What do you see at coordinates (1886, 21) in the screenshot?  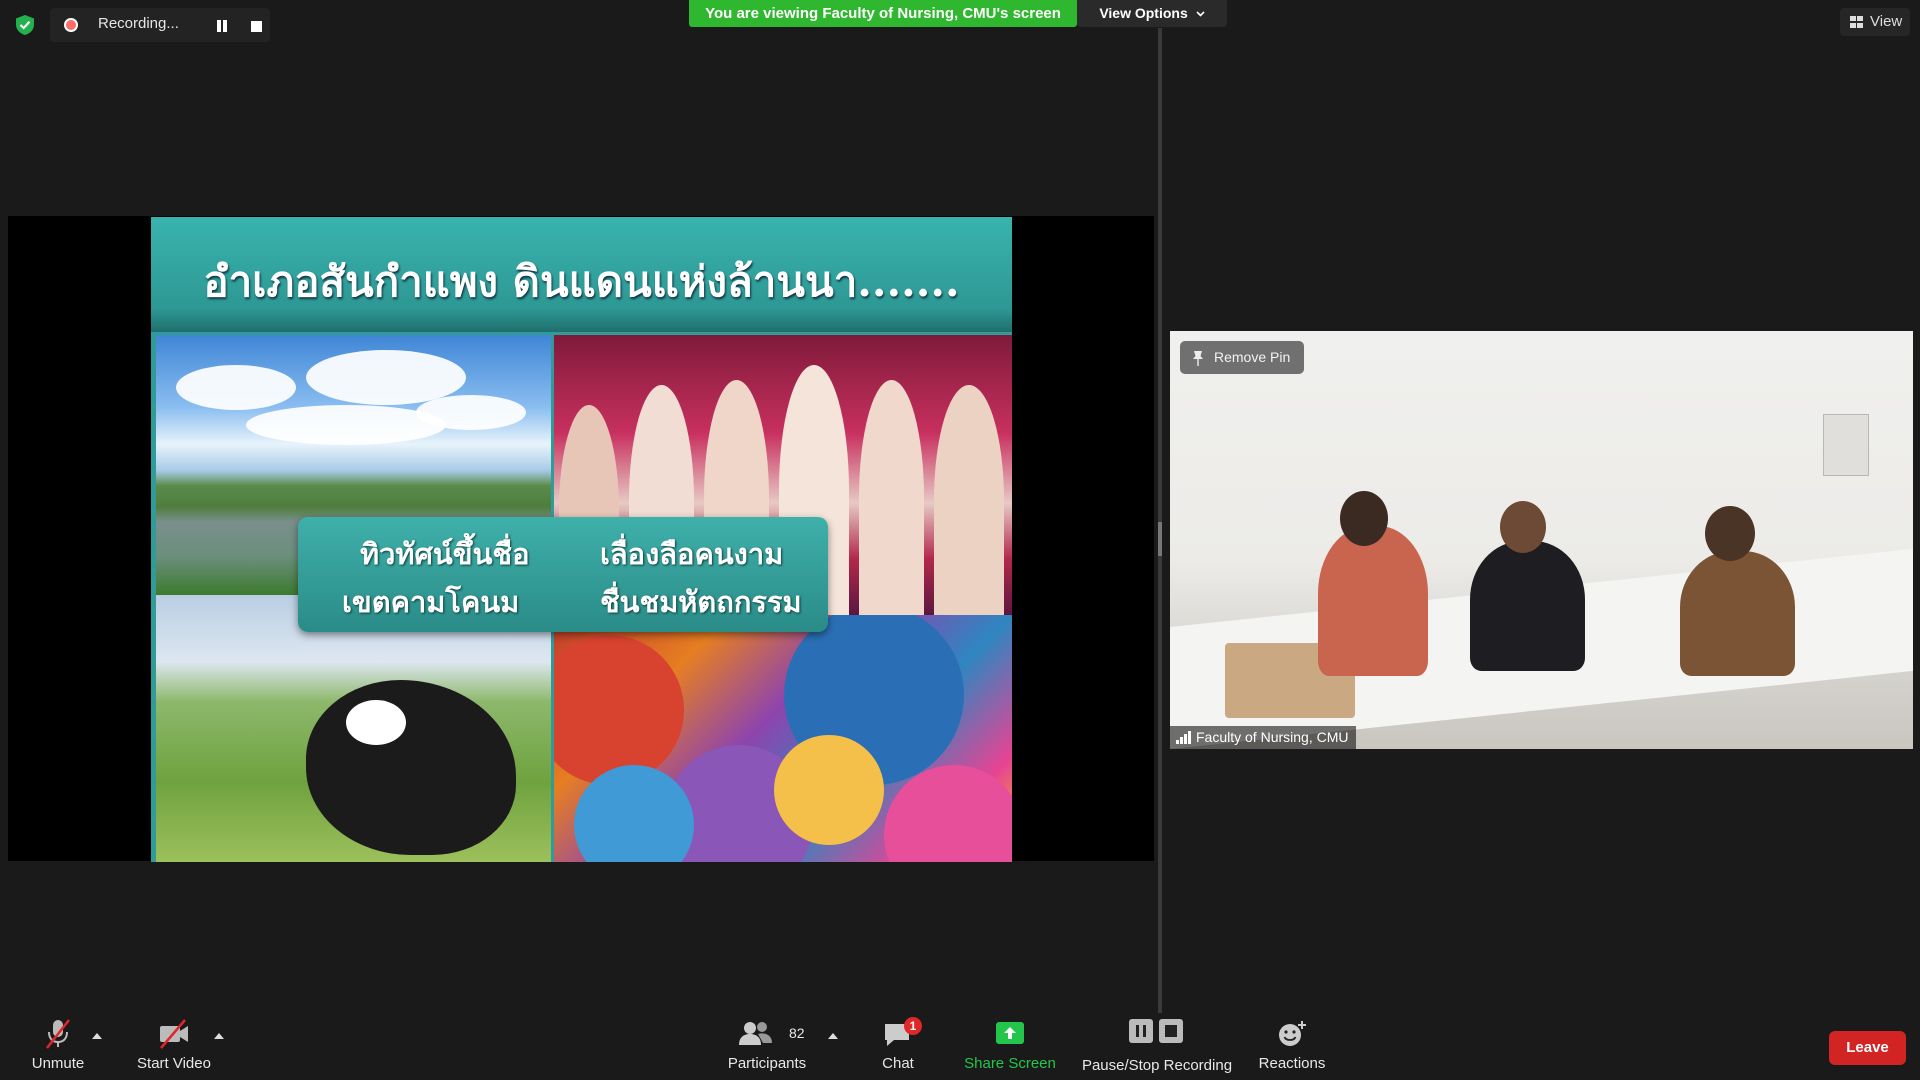 I see `view-label: View` at bounding box center [1886, 21].